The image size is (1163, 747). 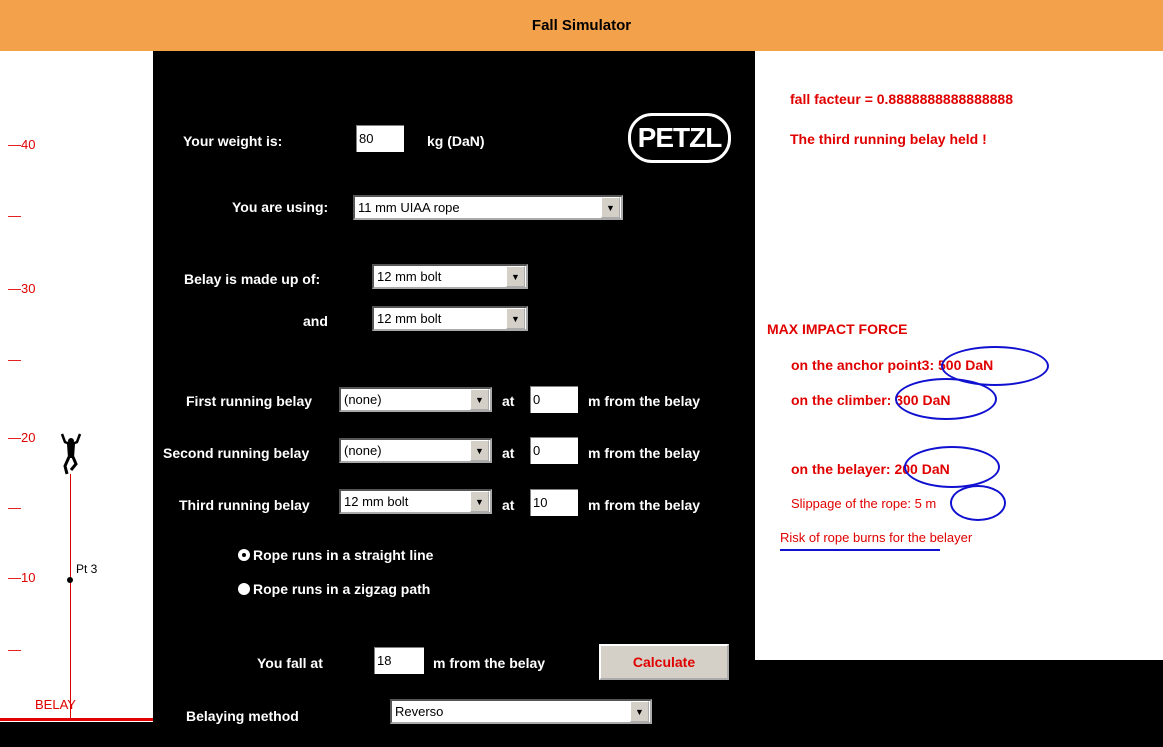 What do you see at coordinates (488, 207) in the screenshot?
I see `rope-select: 11 mm UIAA rope ▼` at bounding box center [488, 207].